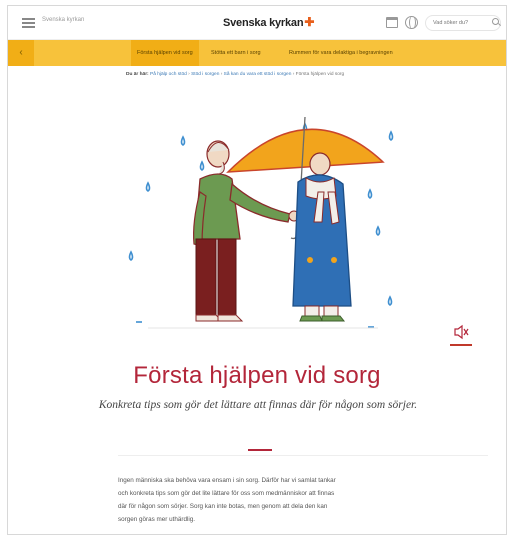 The image size is (512, 535). Describe the element at coordinates (263, 23) in the screenshot. I see `logo-text: Svenska kyrkan` at that location.